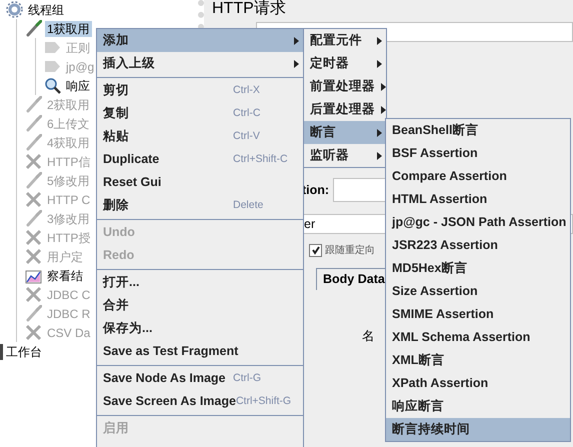 The width and height of the screenshot is (573, 447). I want to click on menu-item: 配置元件, so click(345, 40).